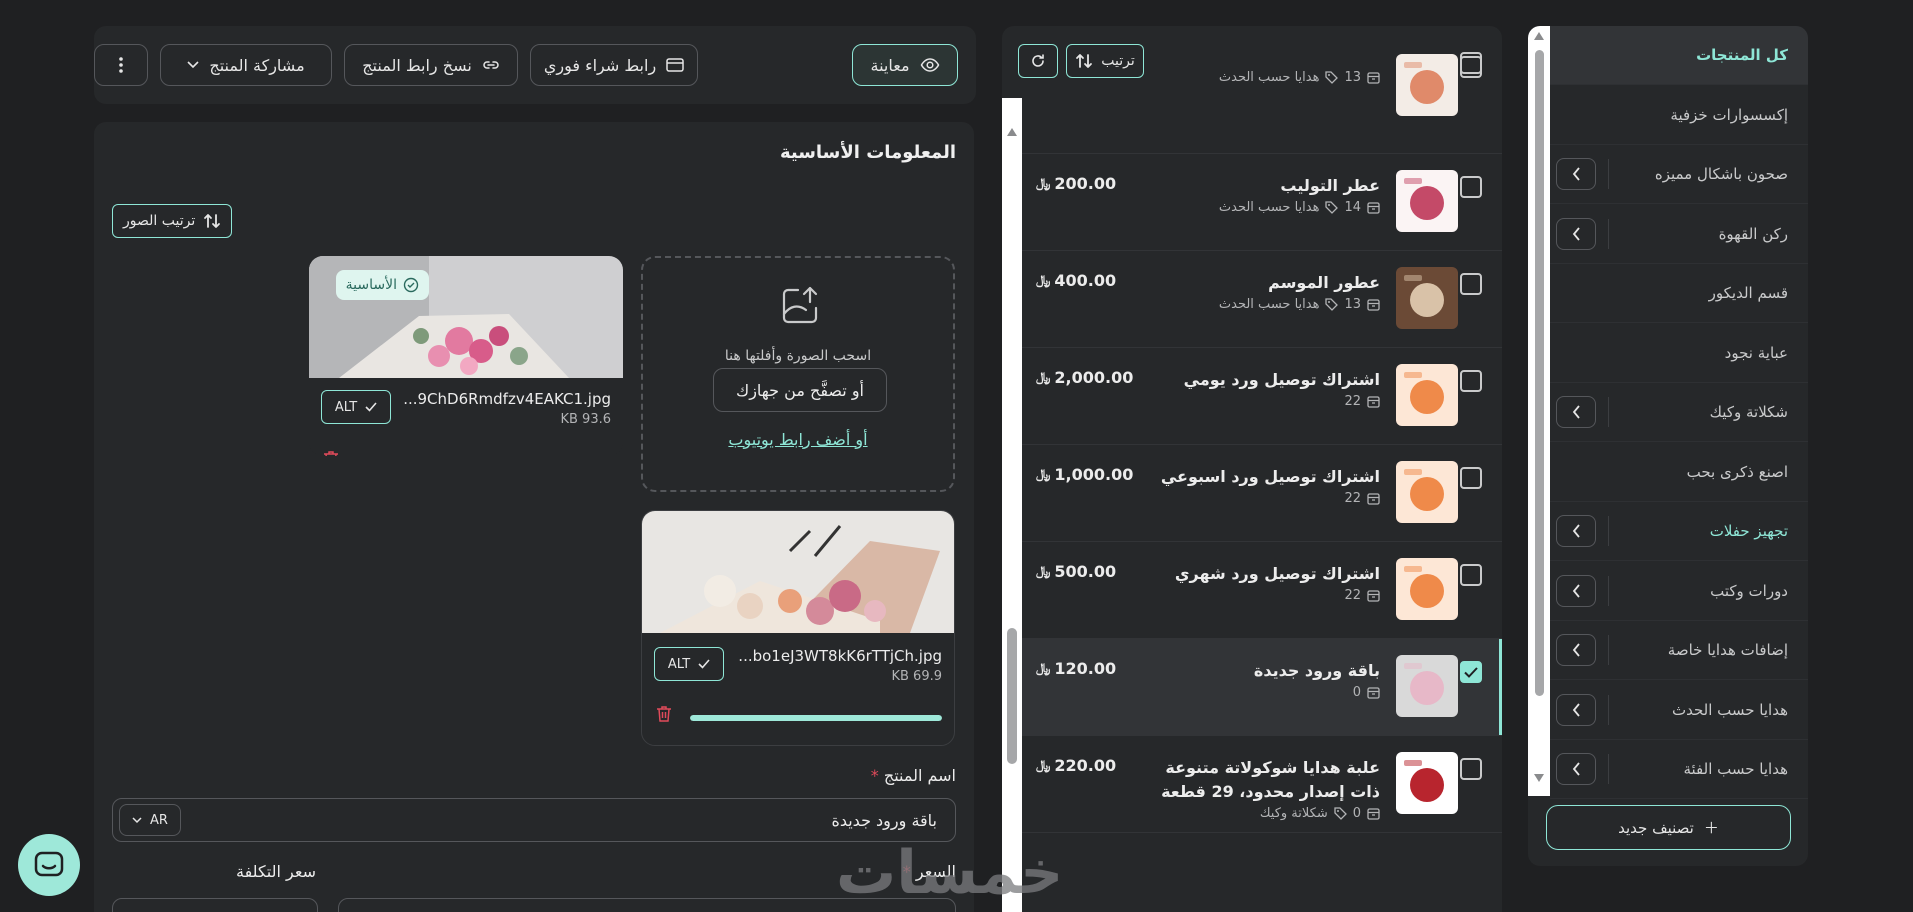 The image size is (1913, 912). Describe the element at coordinates (1262, 299) in the screenshot. I see `product-row: عطور الموسم 13 هدايا حسب الحدث ﷼ 400.00` at that location.